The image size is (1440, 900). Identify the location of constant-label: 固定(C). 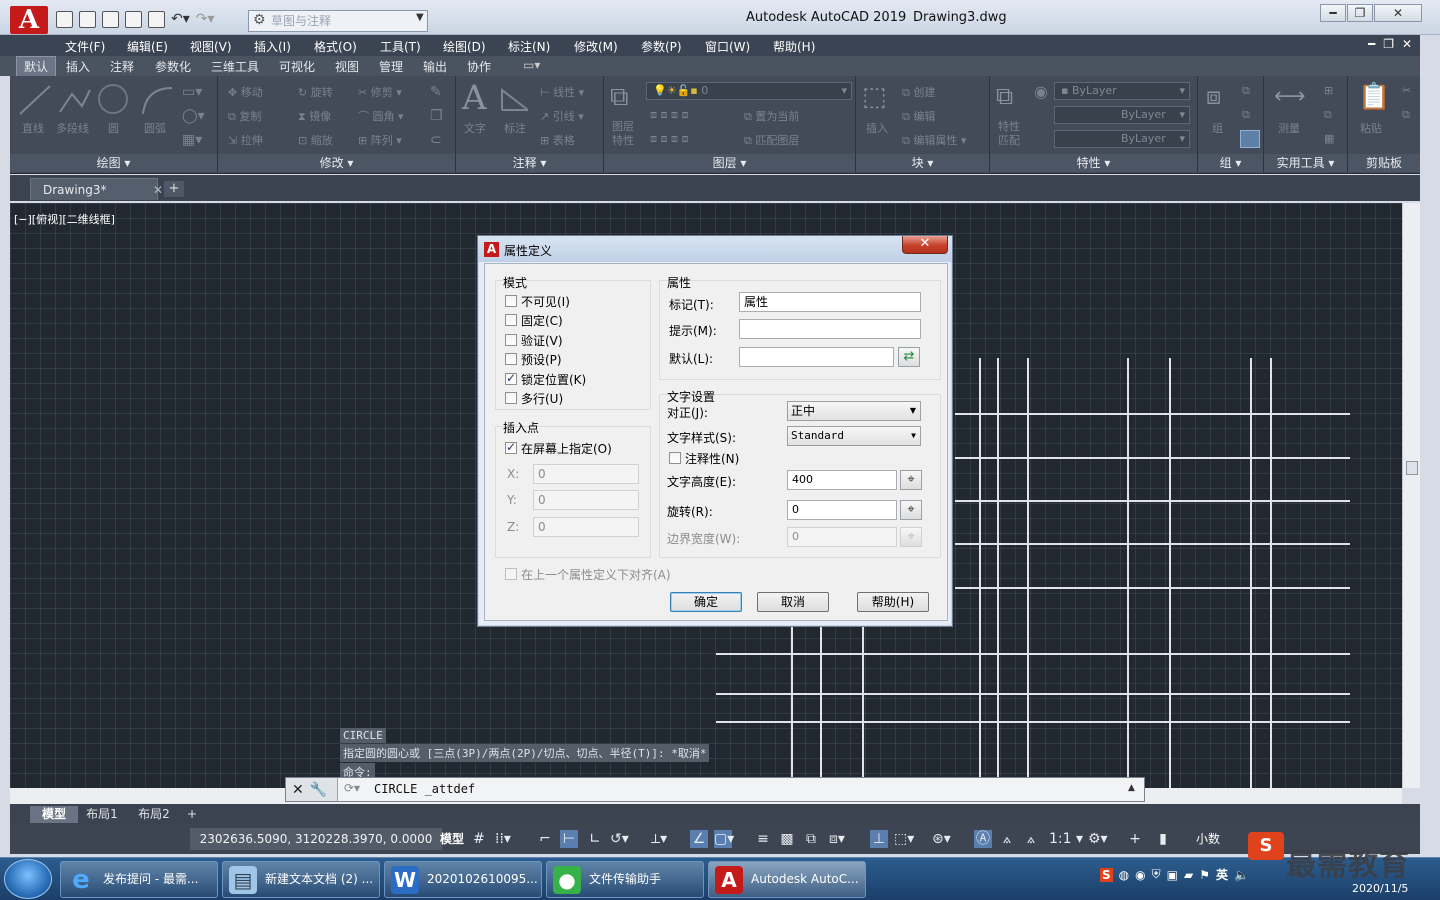
(542, 320).